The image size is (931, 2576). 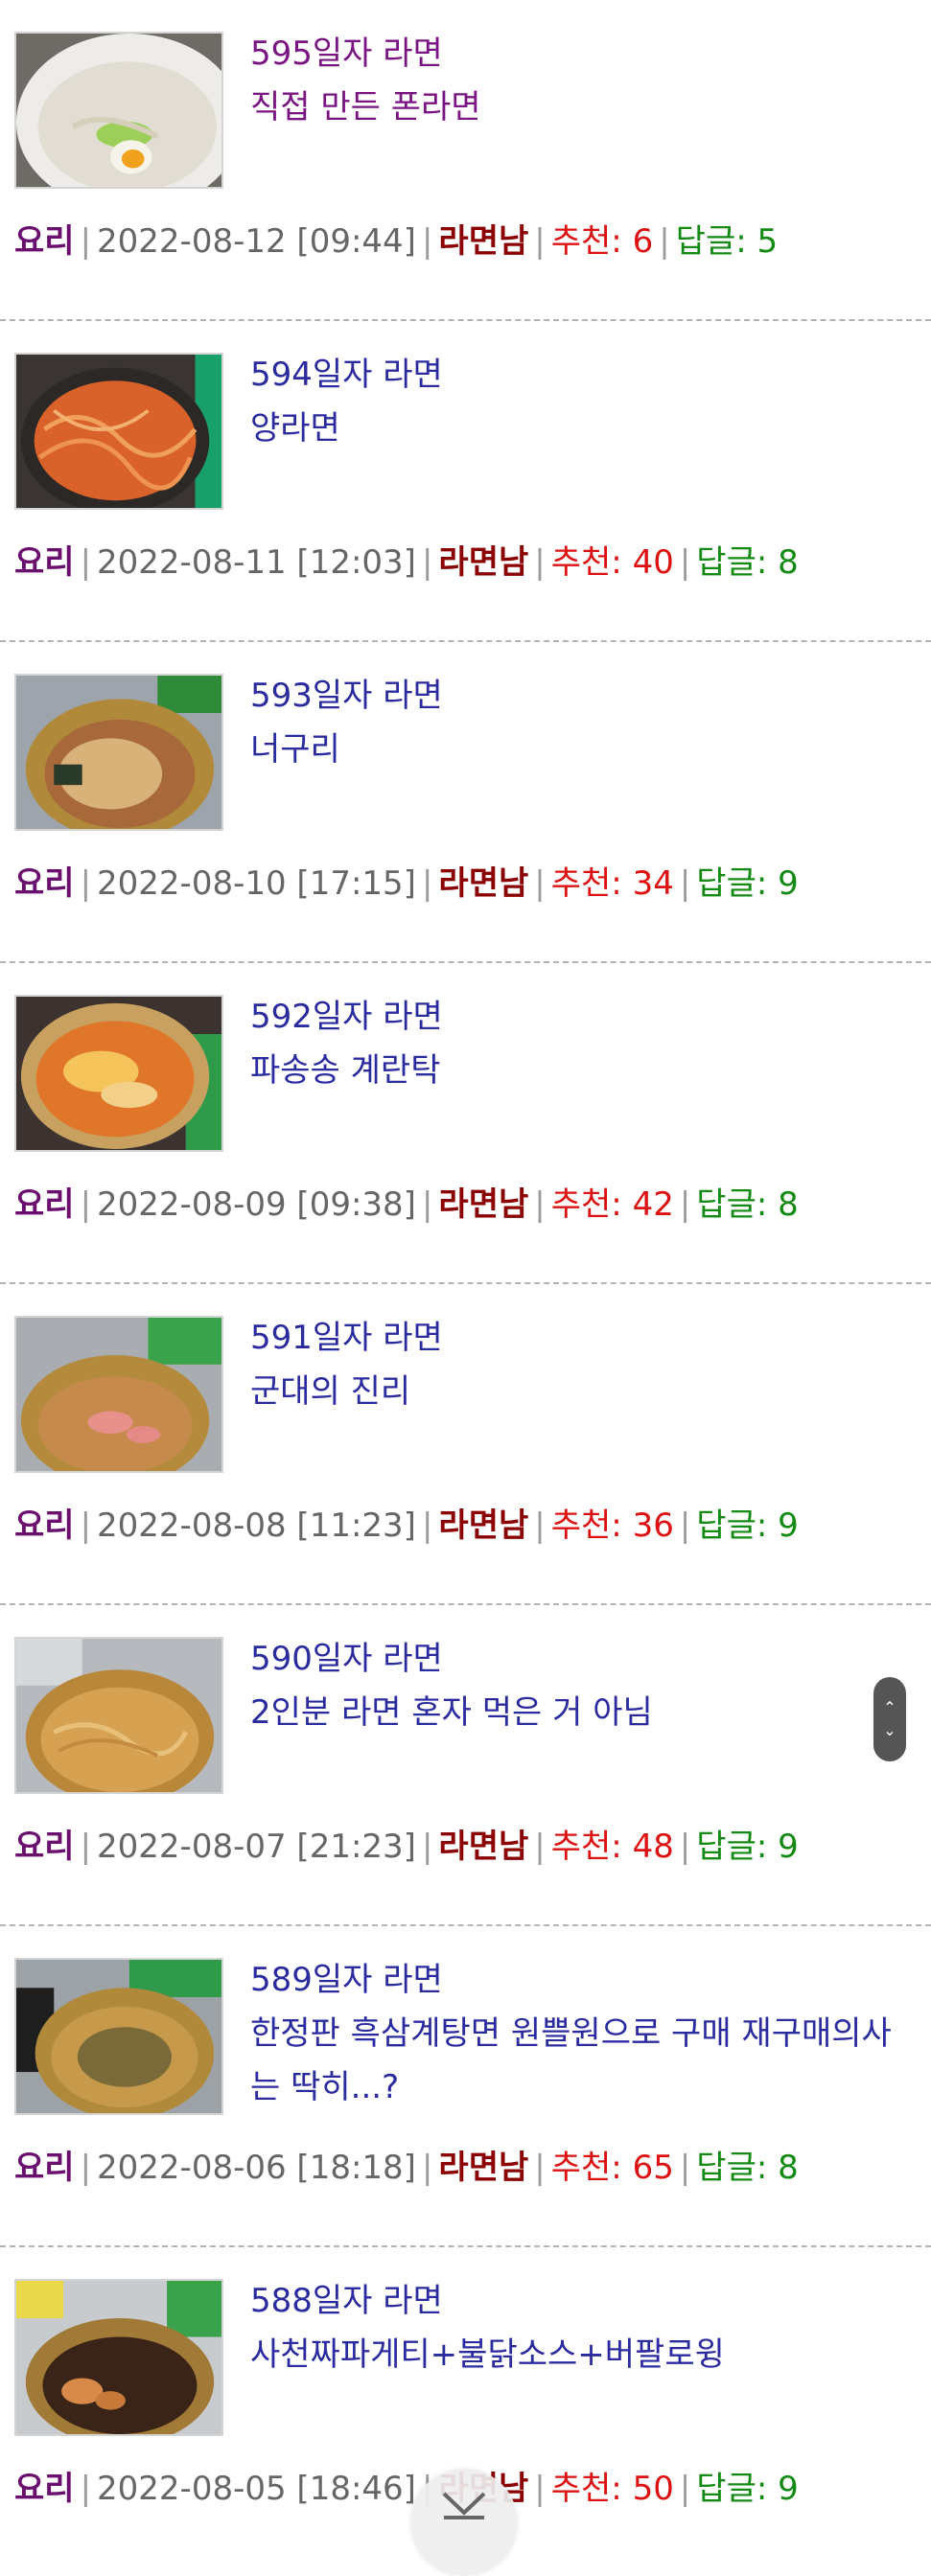 I want to click on post-meta: 요리 | 2022-08-12 [09:44] | 라면남 | 추천: 6 | 답글: 5, so click(x=396, y=241).